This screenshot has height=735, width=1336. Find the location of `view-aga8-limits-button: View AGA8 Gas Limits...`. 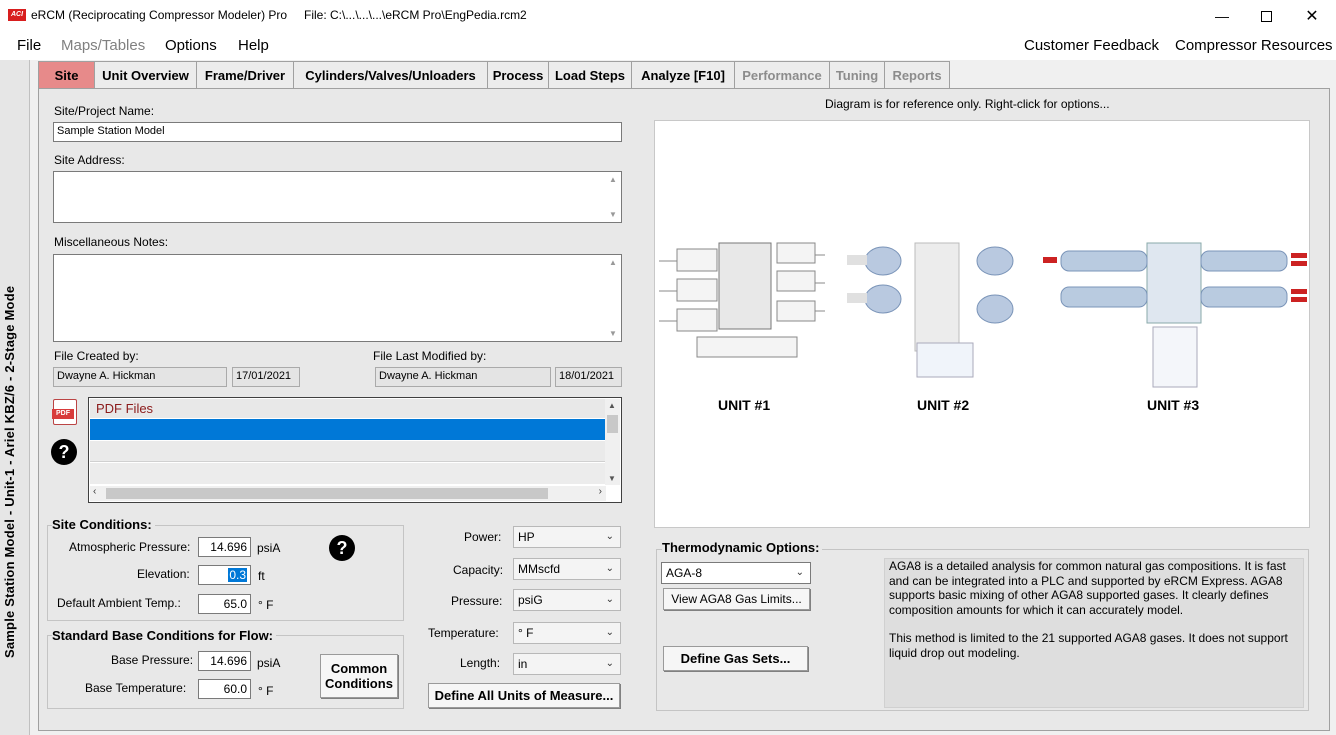

view-aga8-limits-button: View AGA8 Gas Limits... is located at coordinates (736, 599).